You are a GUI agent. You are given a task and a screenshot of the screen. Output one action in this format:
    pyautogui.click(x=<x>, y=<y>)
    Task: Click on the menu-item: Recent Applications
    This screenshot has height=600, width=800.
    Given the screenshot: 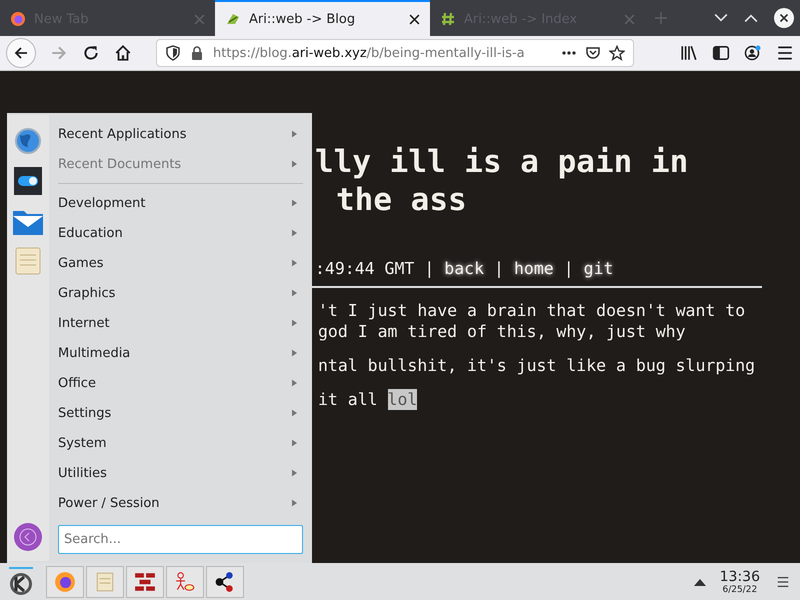 What is the action you would take?
    pyautogui.click(x=180, y=134)
    